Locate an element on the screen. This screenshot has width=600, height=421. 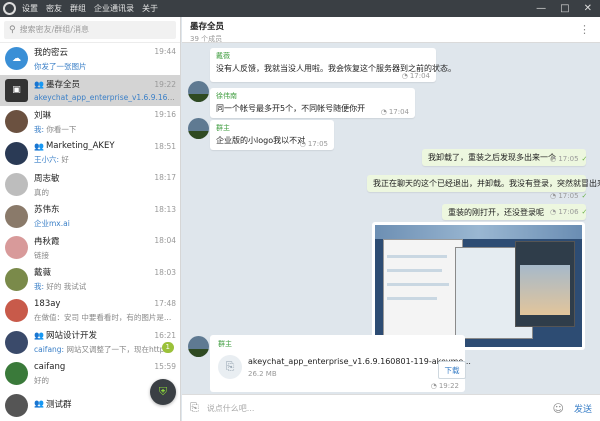
message-time: ◔ 17:05 is located at coordinates (313, 144).